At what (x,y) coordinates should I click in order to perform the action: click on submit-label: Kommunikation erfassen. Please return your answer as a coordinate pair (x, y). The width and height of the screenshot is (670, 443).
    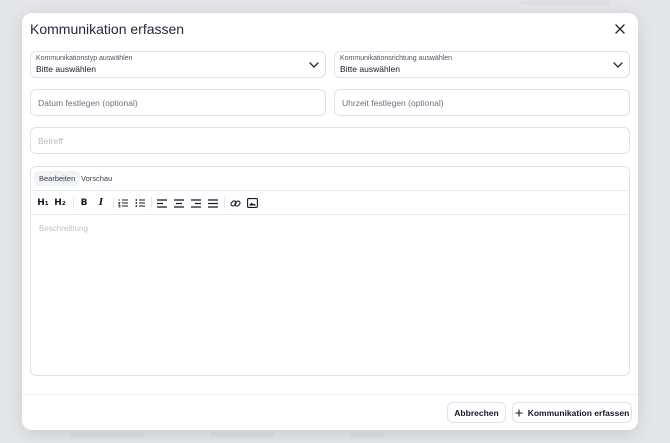
    Looking at the image, I should click on (578, 412).